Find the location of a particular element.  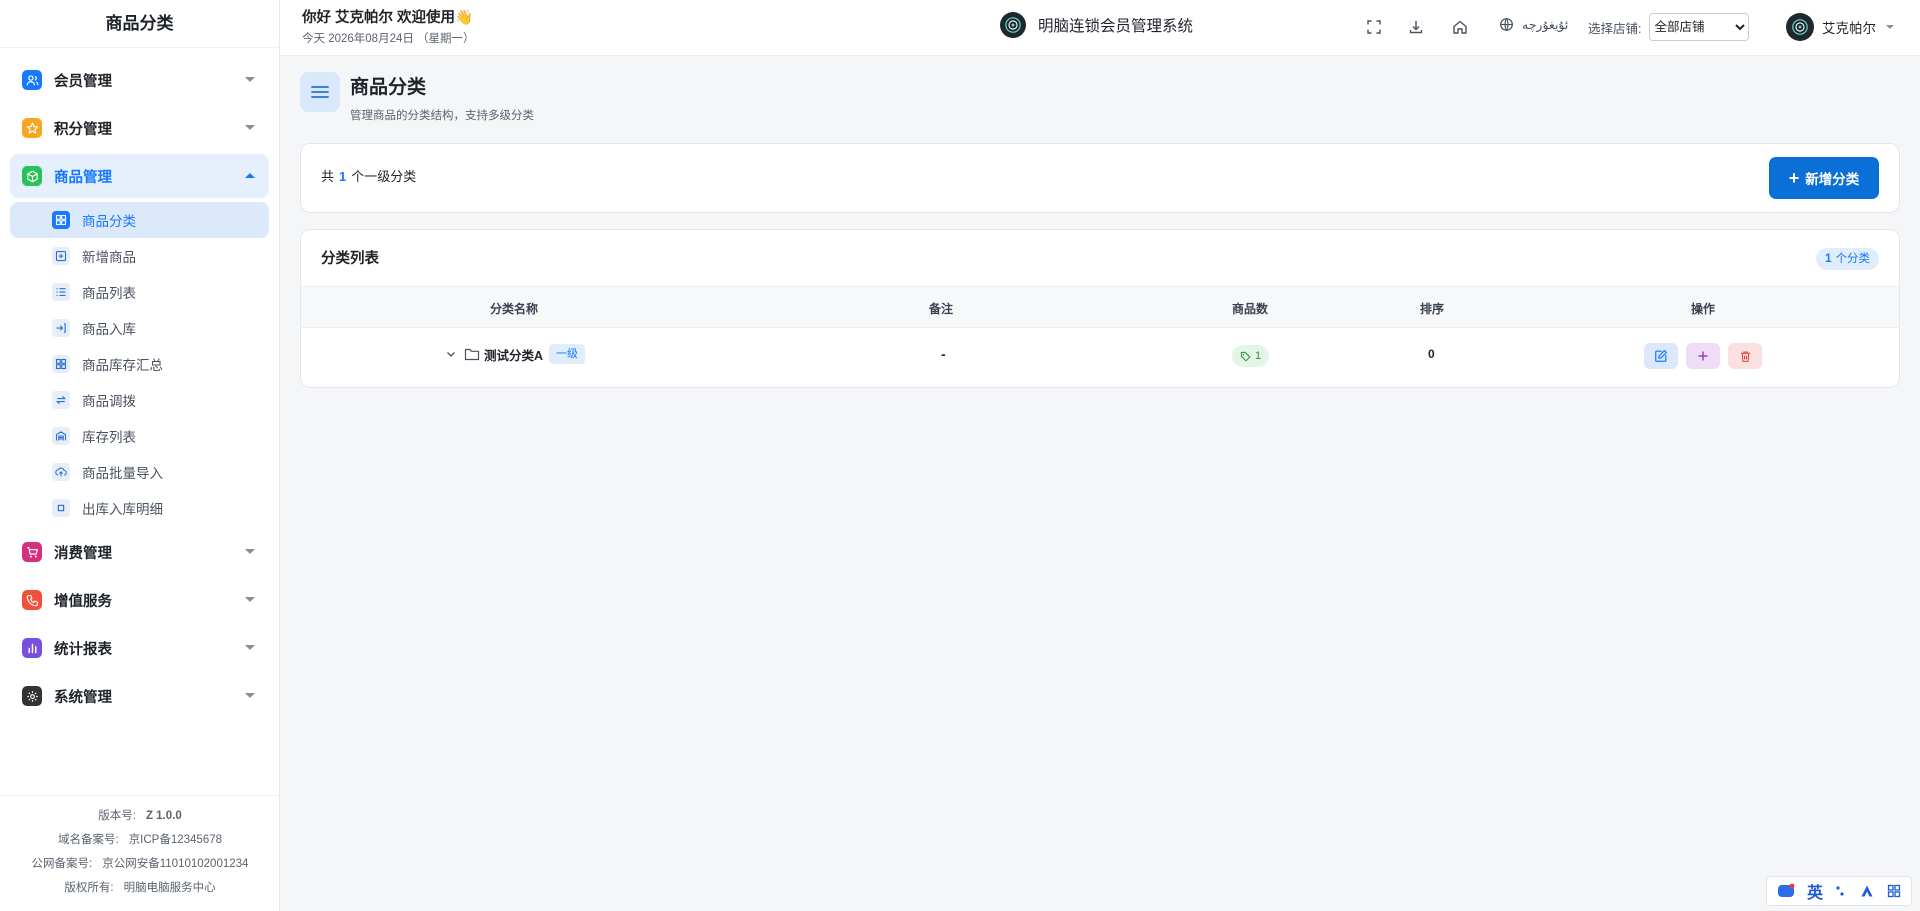

sidebar-item-label: 商品分类 is located at coordinates (109, 221).